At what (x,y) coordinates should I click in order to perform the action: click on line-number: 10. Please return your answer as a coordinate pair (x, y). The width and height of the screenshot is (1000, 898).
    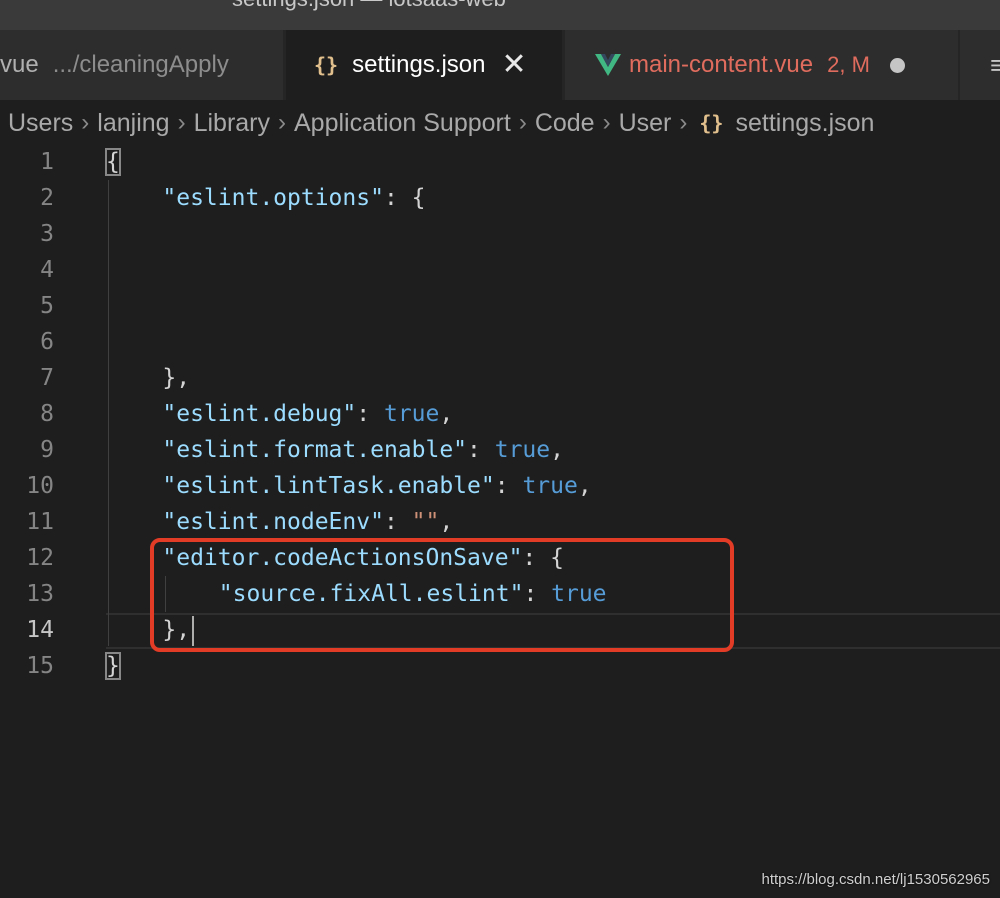
    Looking at the image, I should click on (40, 486).